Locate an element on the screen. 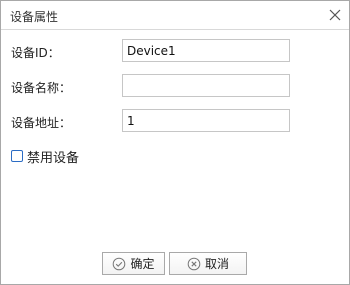  disable-device-checkbox is located at coordinates (17, 156).